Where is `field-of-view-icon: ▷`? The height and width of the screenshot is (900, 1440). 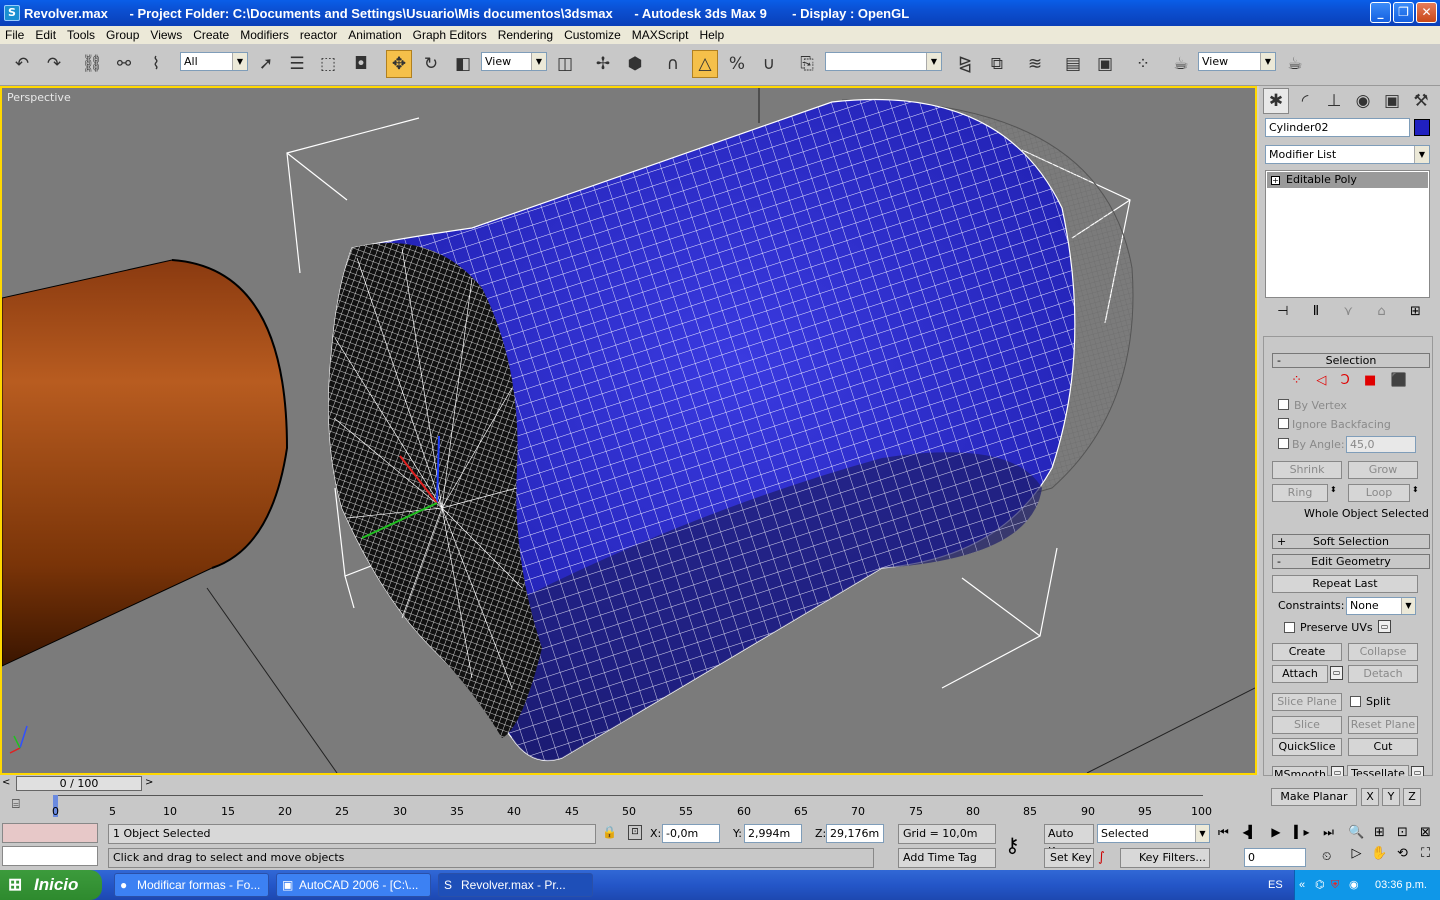
field-of-view-icon: ▷ is located at coordinates (1356, 856).